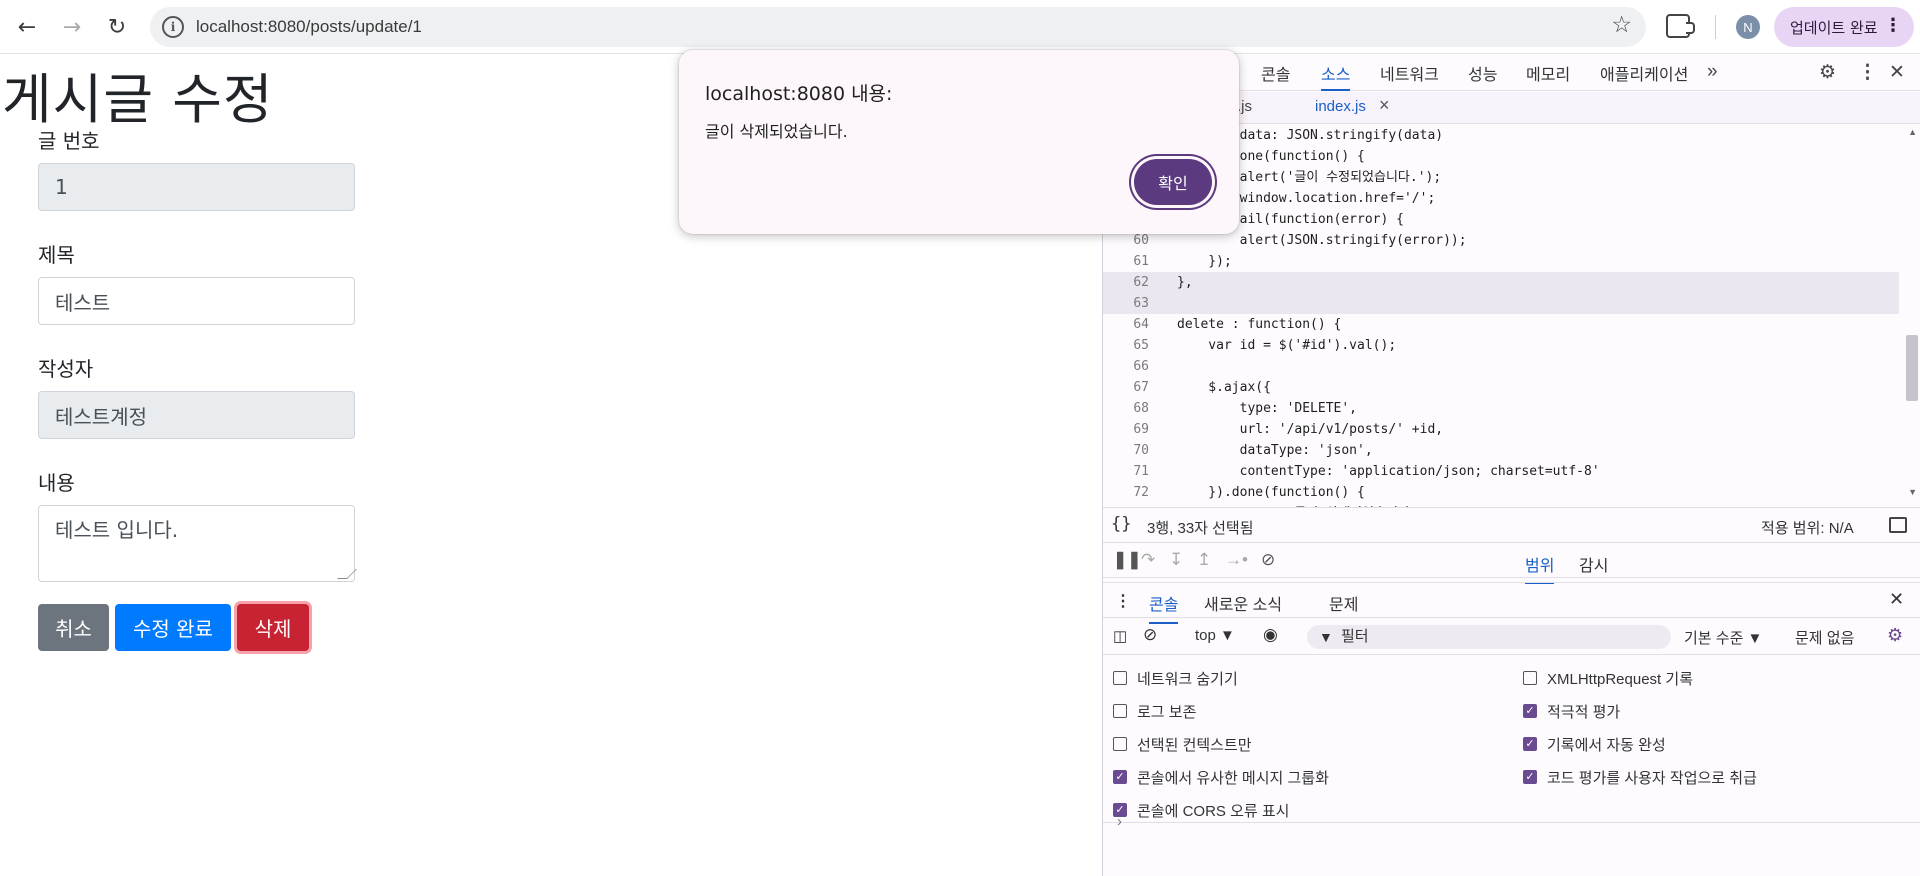 This screenshot has width=1920, height=876. Describe the element at coordinates (117, 27) in the screenshot. I see `reload-icon: ↻` at that location.